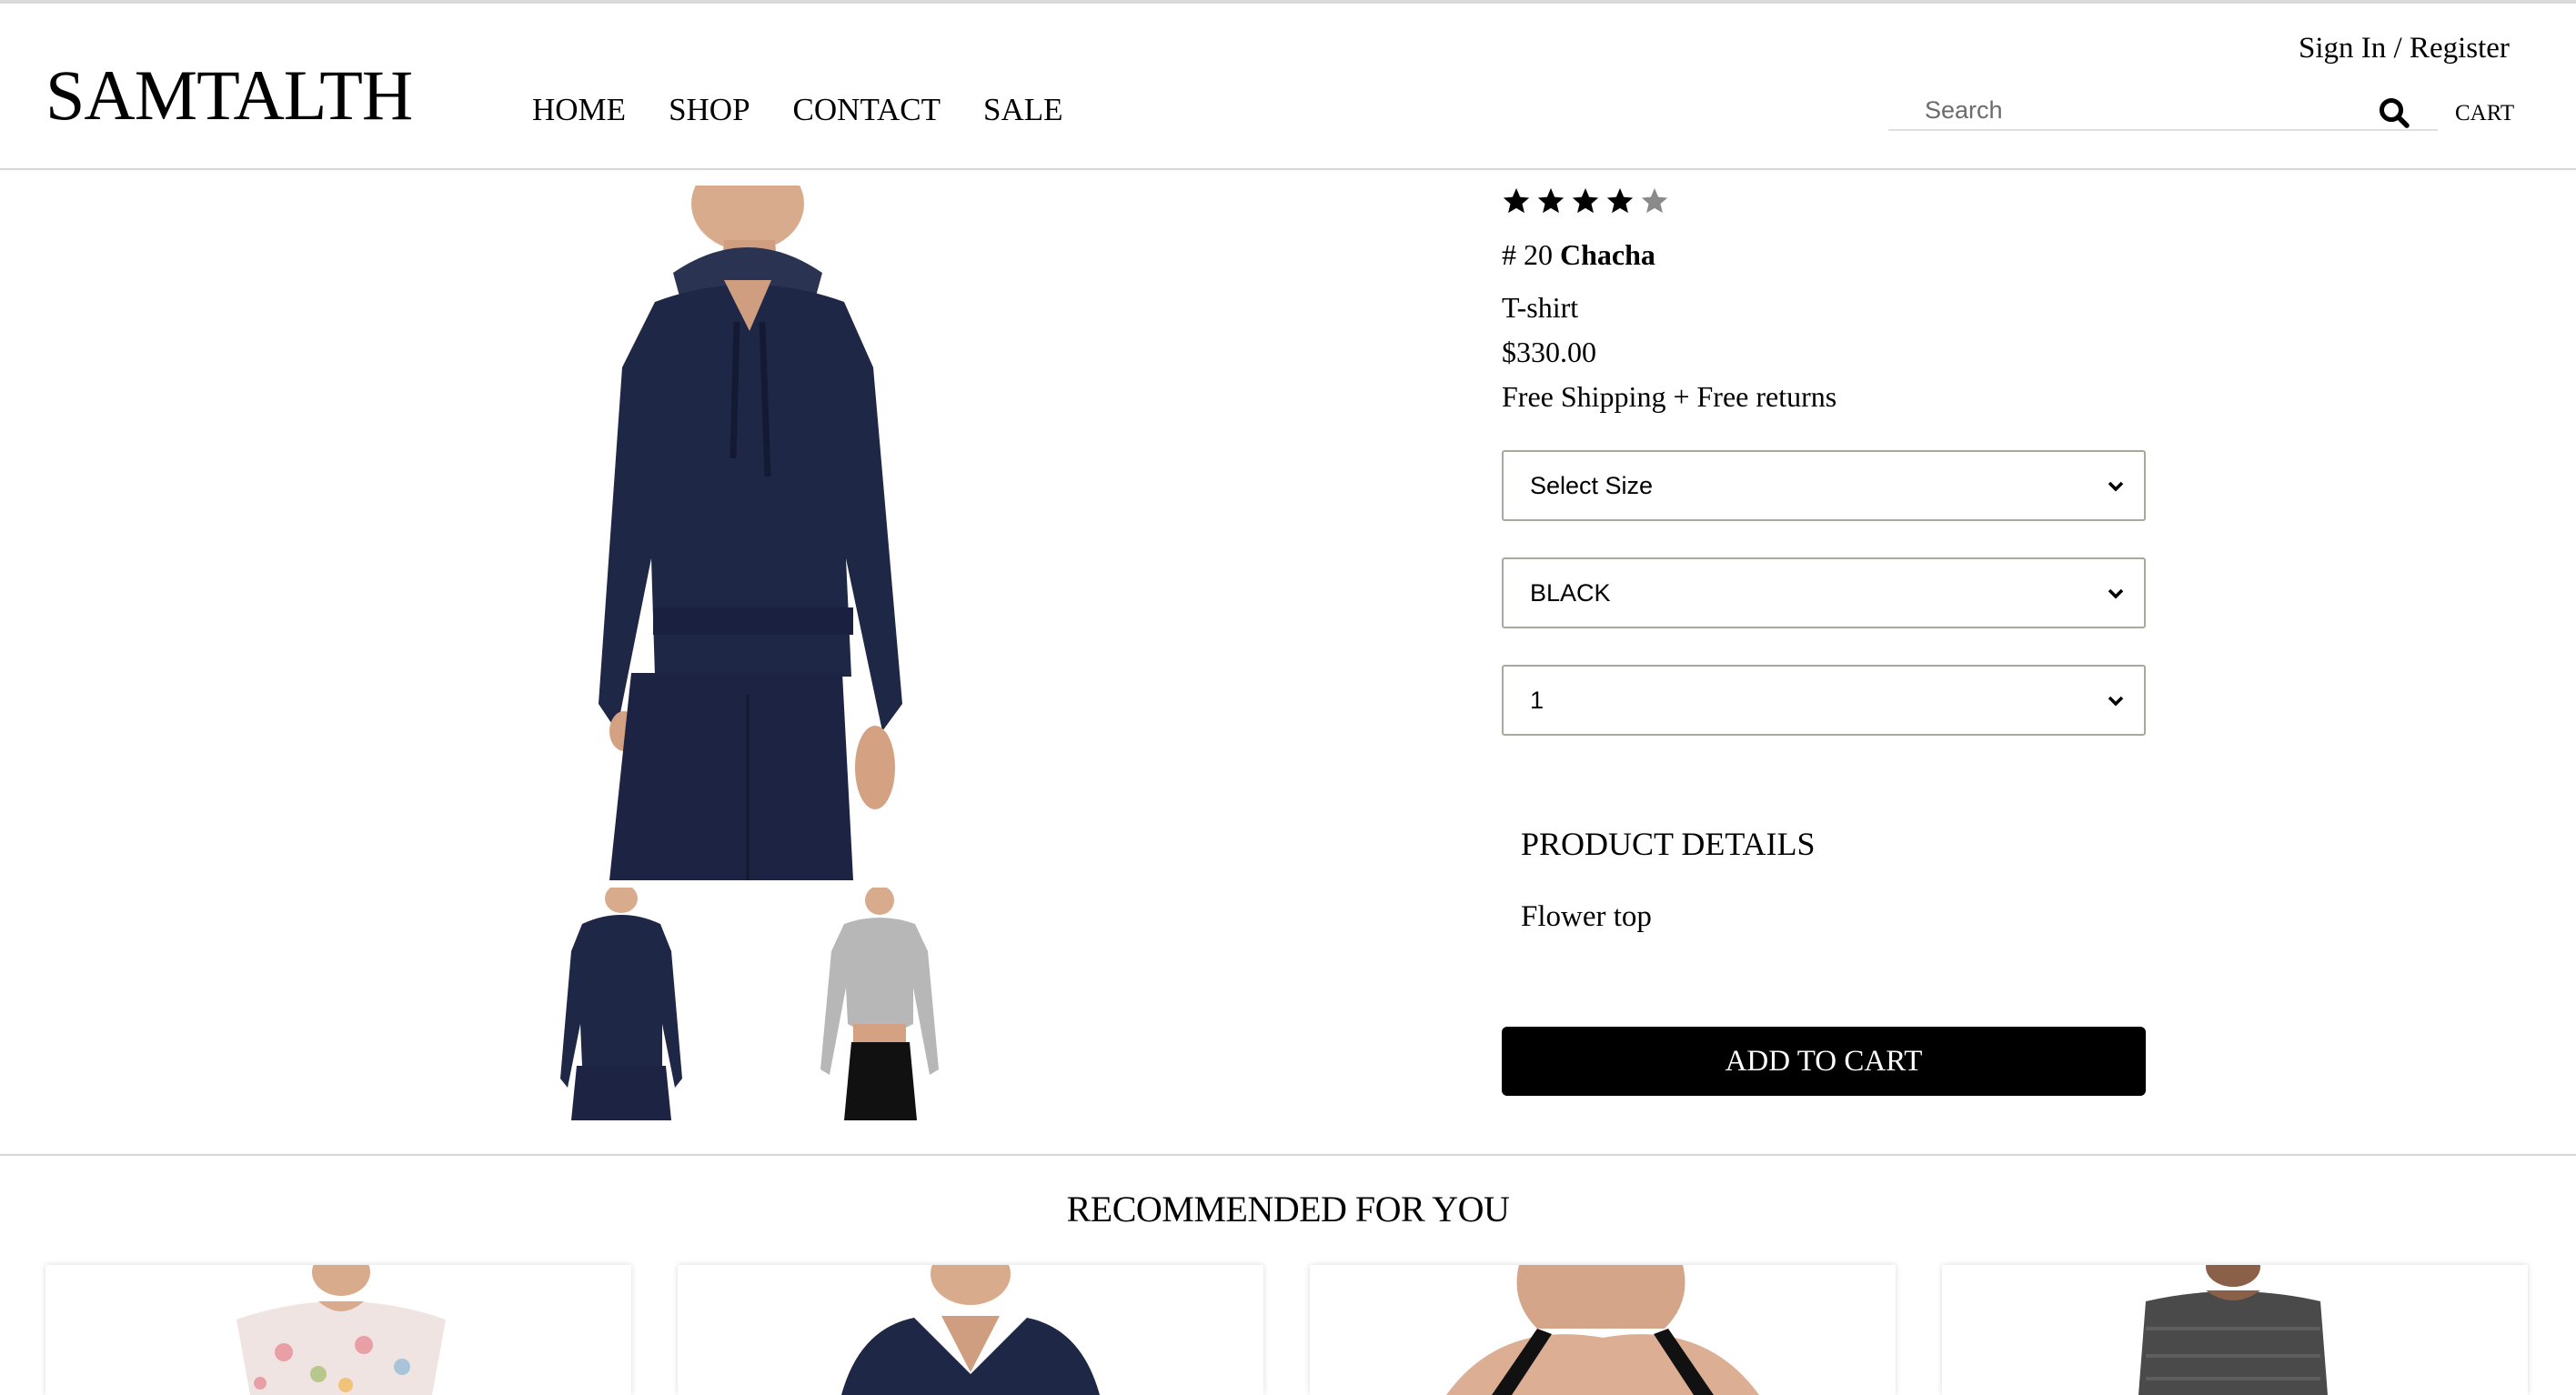 Image resolution: width=2576 pixels, height=1395 pixels. I want to click on product-number: # 20, so click(1527, 254).